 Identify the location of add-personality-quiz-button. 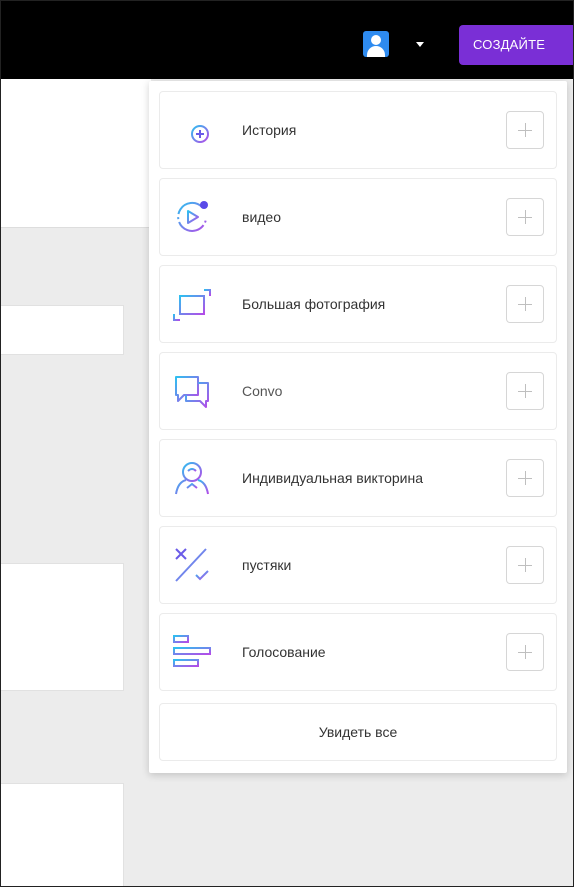
(525, 478).